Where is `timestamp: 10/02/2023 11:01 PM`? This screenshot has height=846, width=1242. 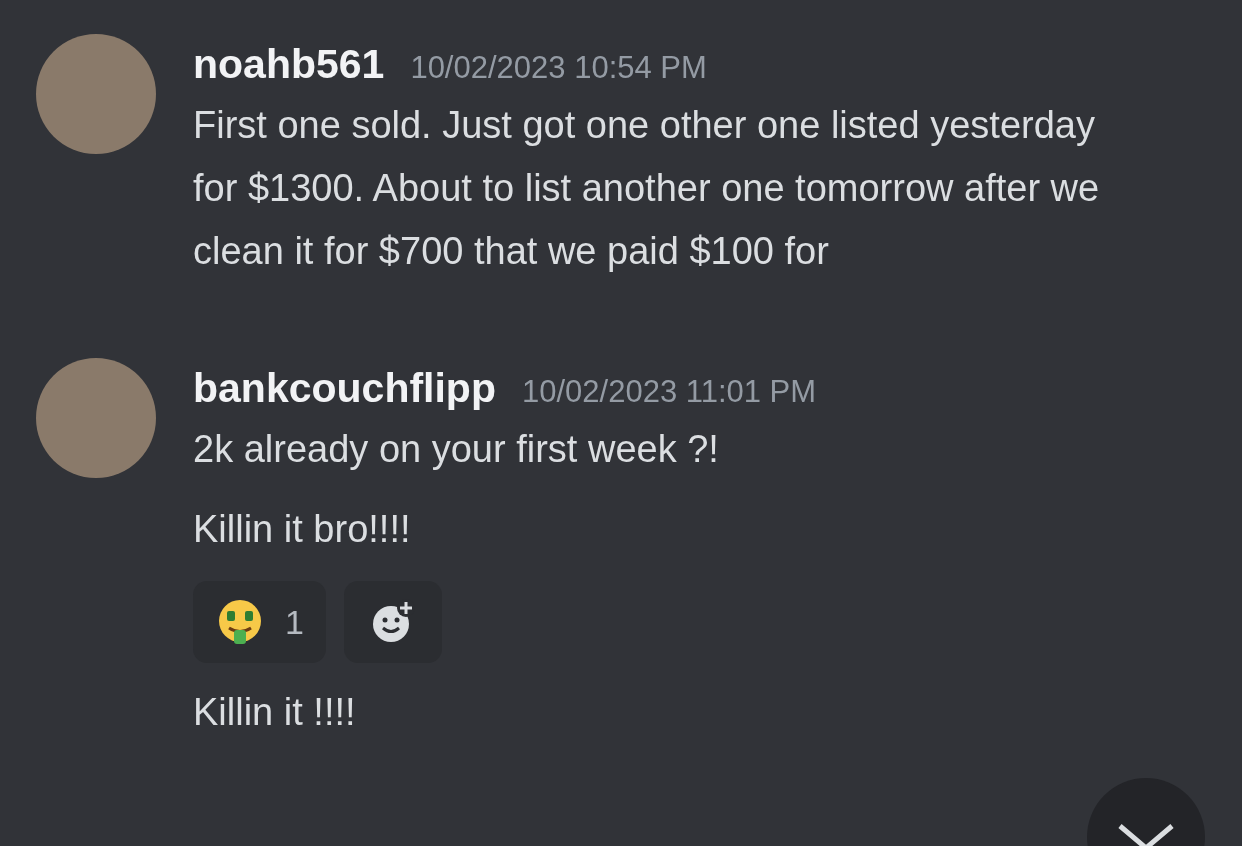 timestamp: 10/02/2023 11:01 PM is located at coordinates (669, 392).